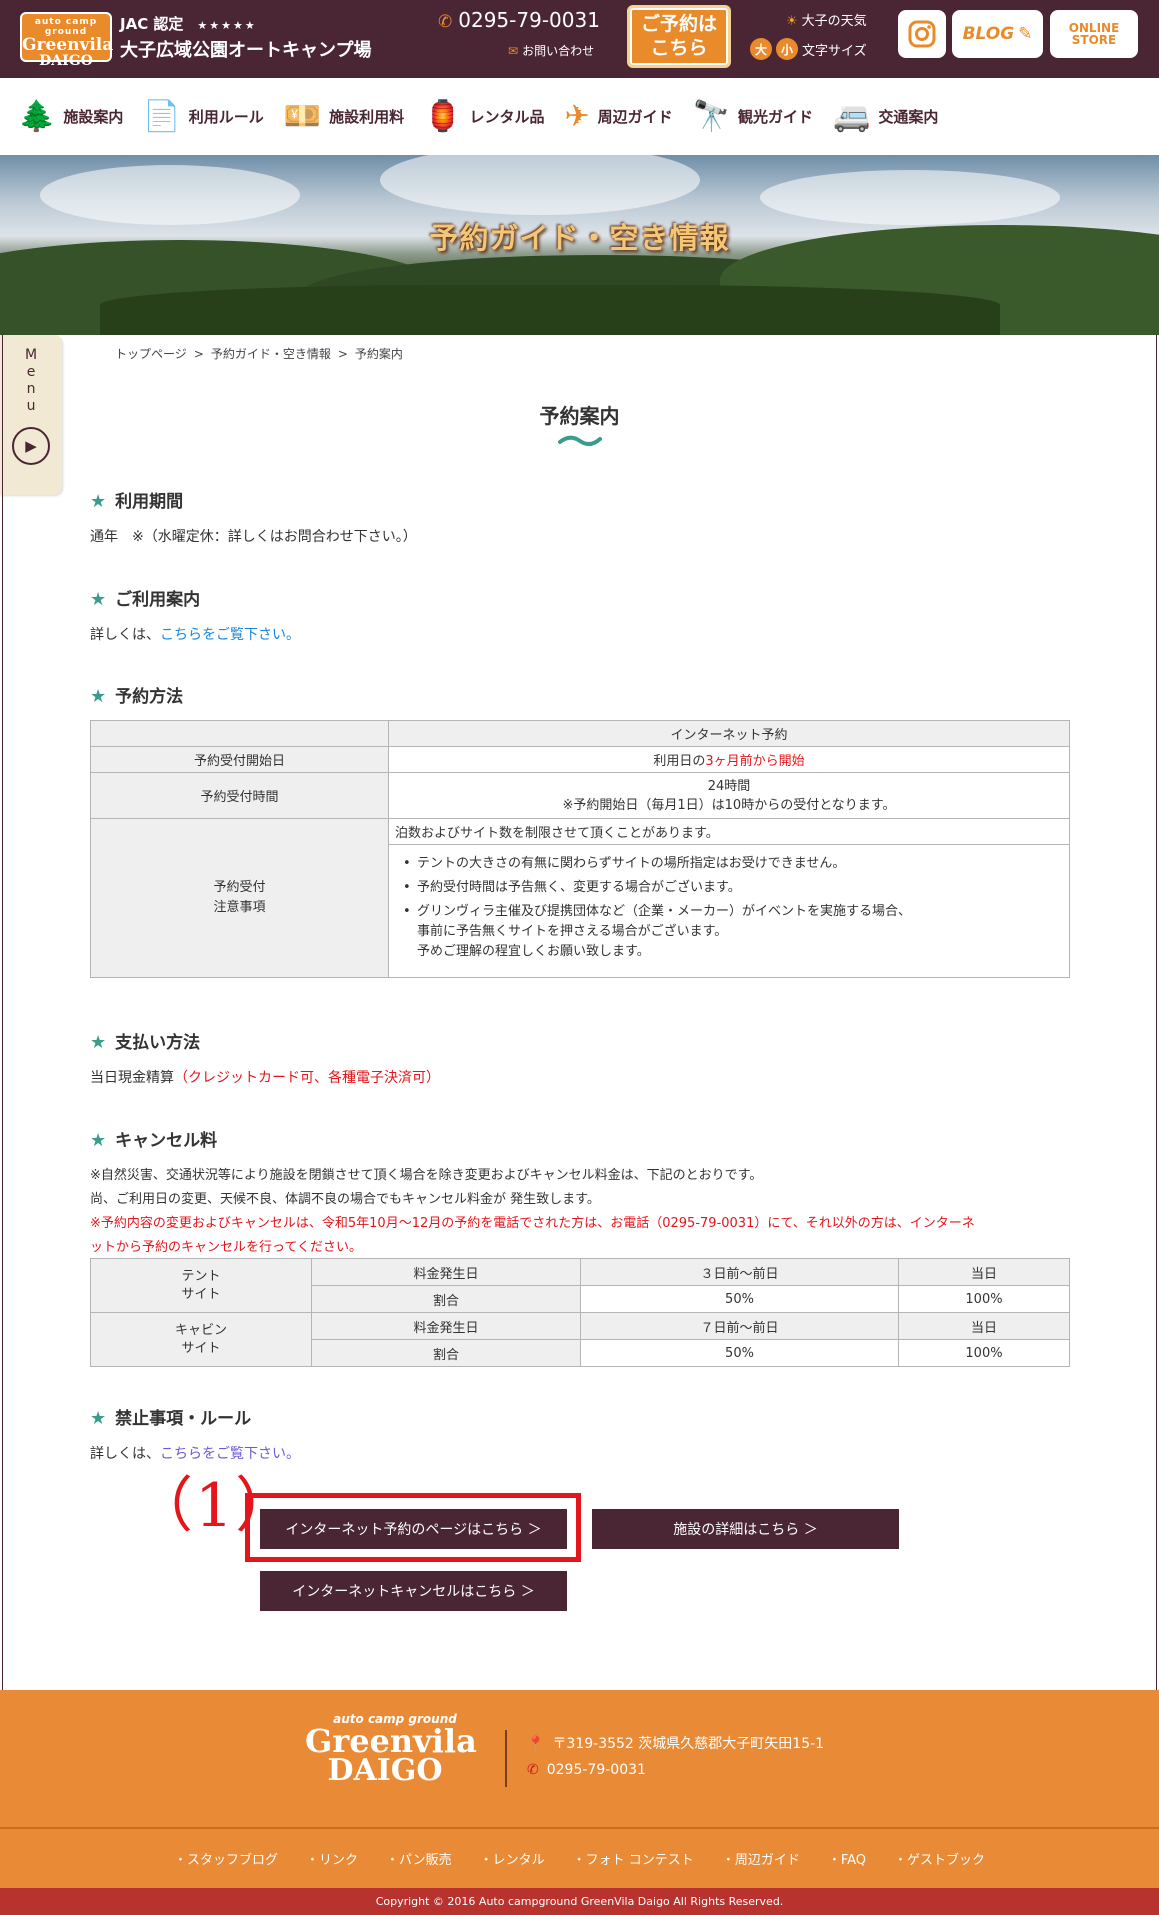 The width and height of the screenshot is (1159, 1915). I want to click on table-cell: 割合, so click(446, 1299).